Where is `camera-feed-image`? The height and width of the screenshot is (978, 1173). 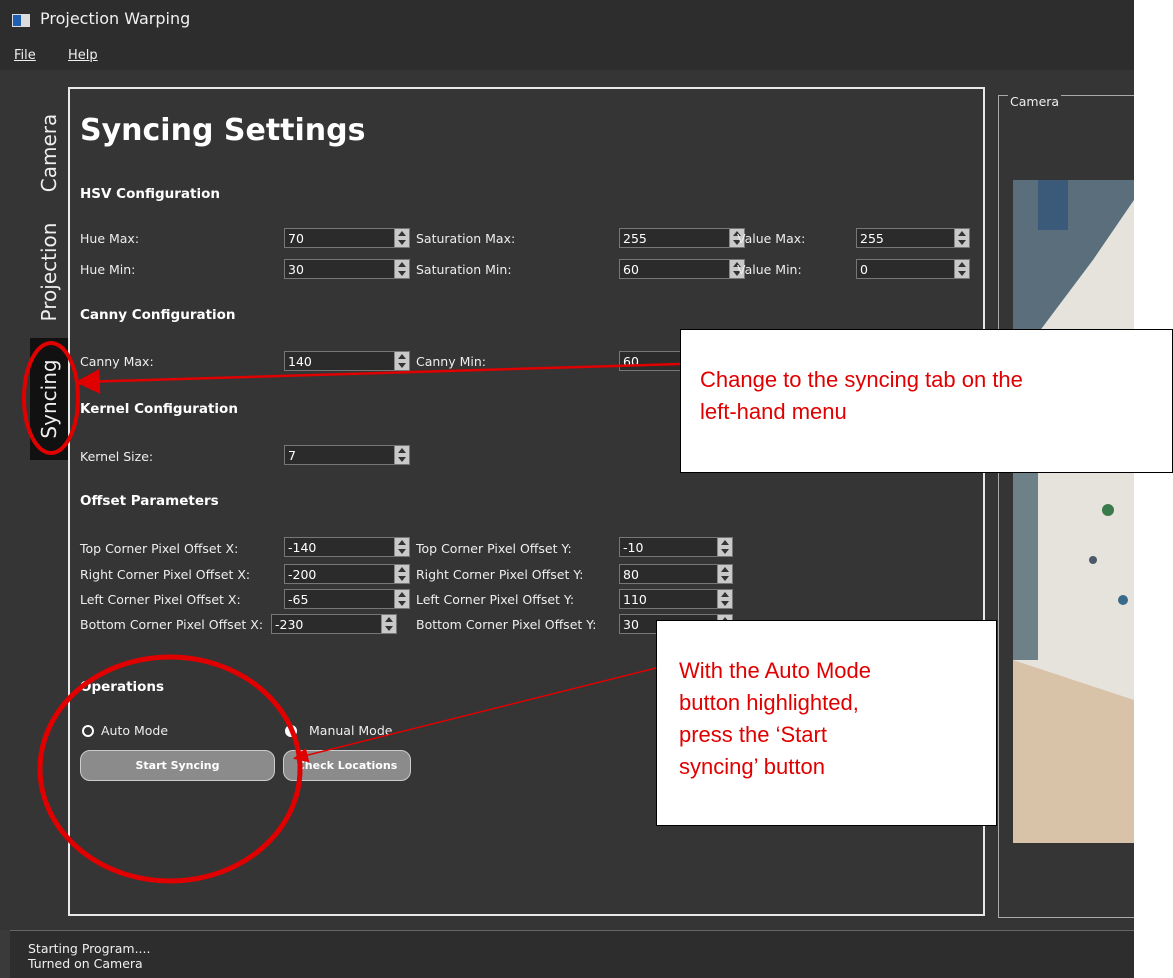 camera-feed-image is located at coordinates (1073, 511).